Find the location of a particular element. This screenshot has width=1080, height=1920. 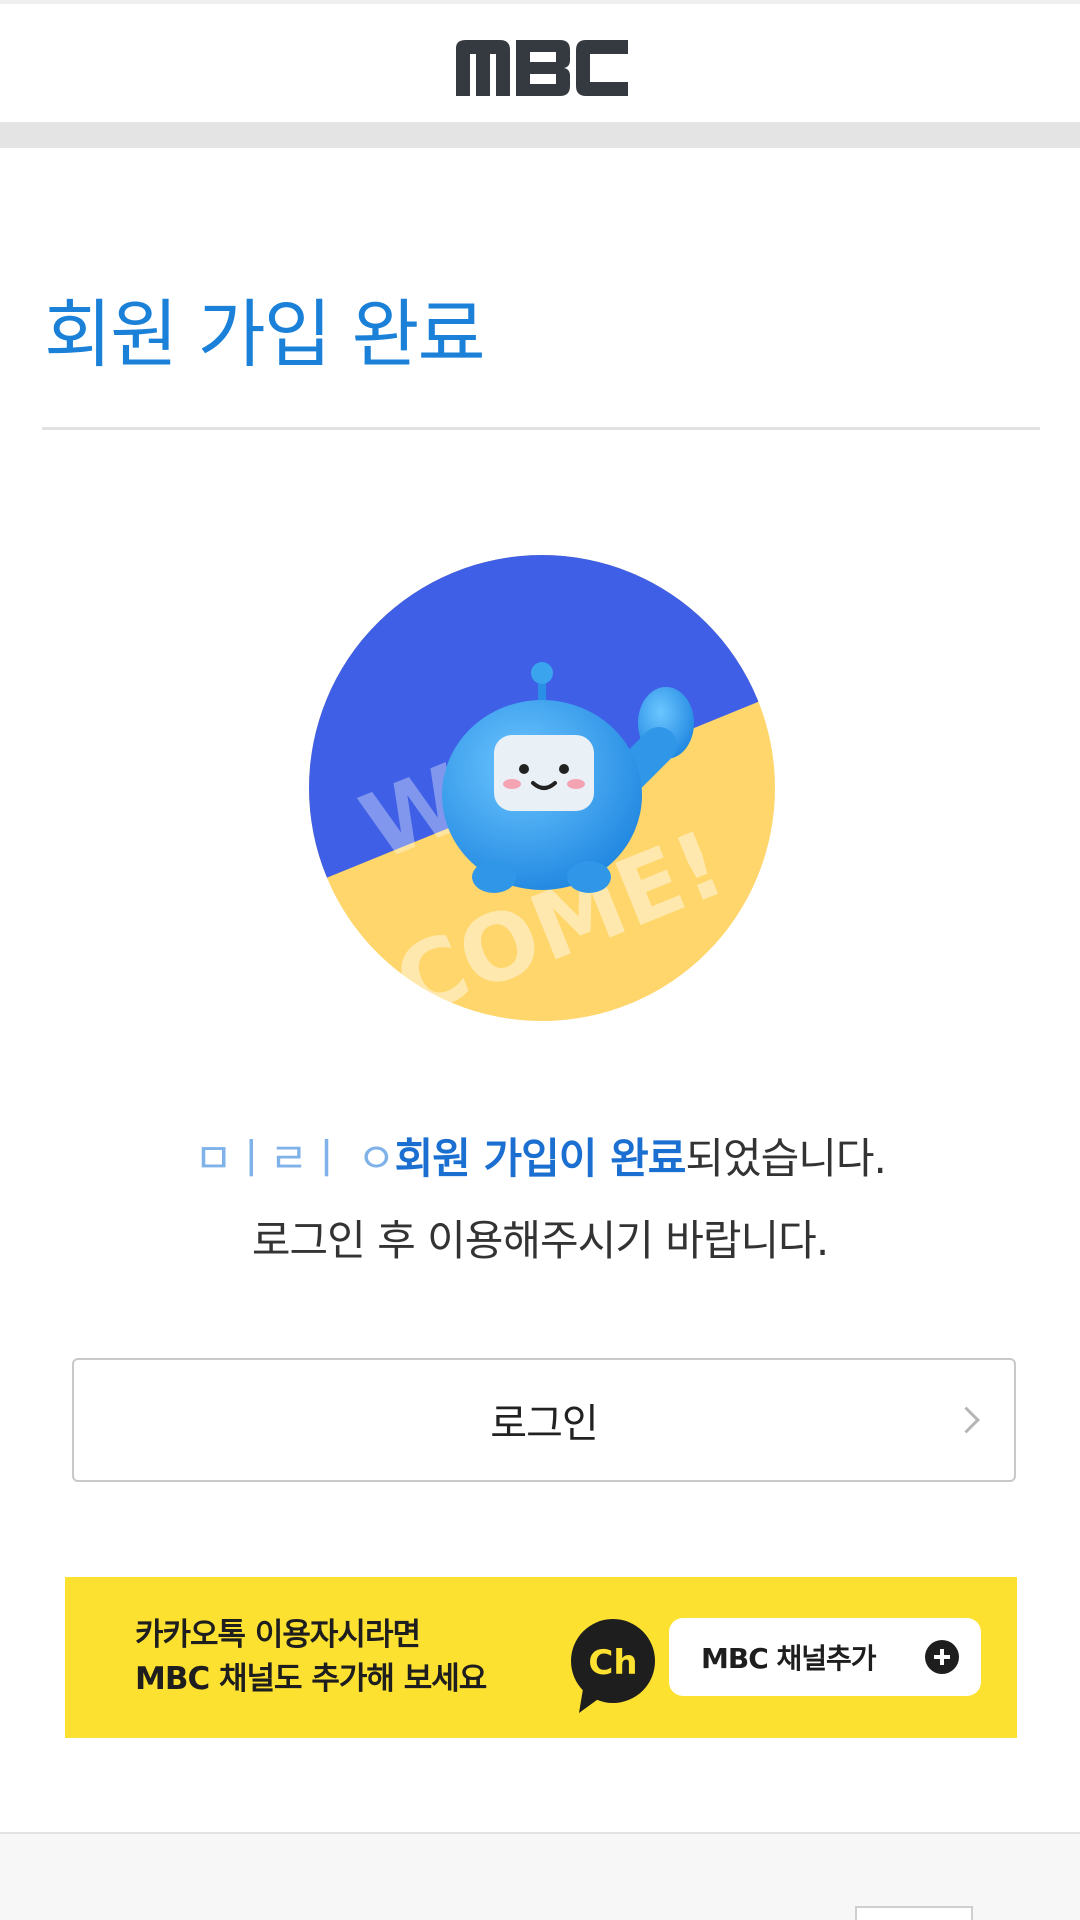

footer-button is located at coordinates (914, 1913).